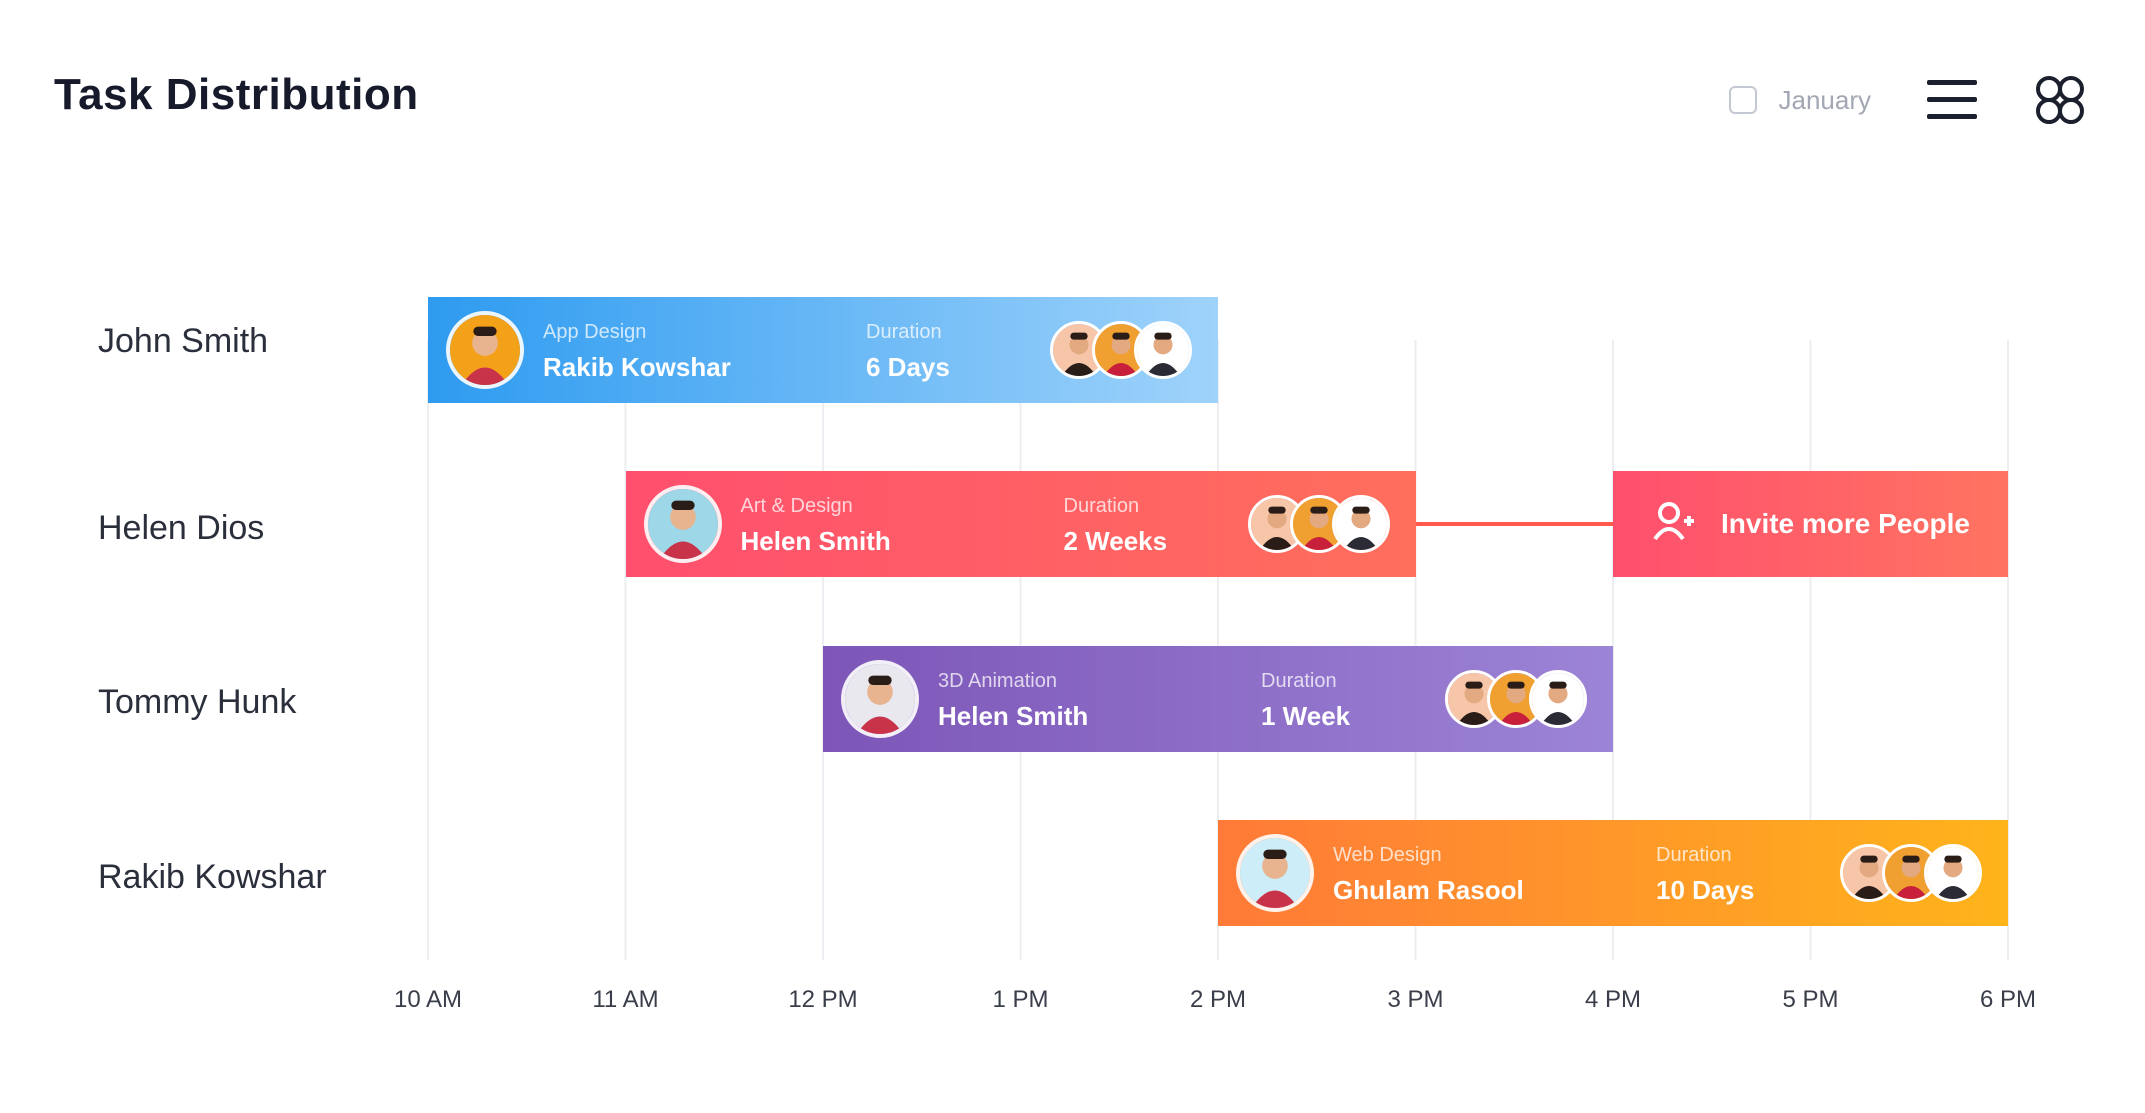  I want to click on time-tick-label: 12 PM, so click(823, 999).